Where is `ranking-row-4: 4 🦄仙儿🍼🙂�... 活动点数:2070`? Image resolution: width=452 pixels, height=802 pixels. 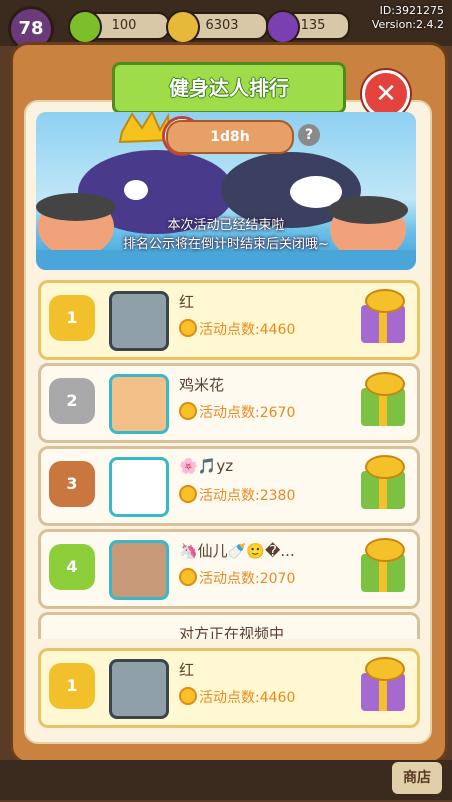 ranking-row-4: 4 🦄仙儿🍼🙂�... 活动点数:2070 is located at coordinates (229, 569).